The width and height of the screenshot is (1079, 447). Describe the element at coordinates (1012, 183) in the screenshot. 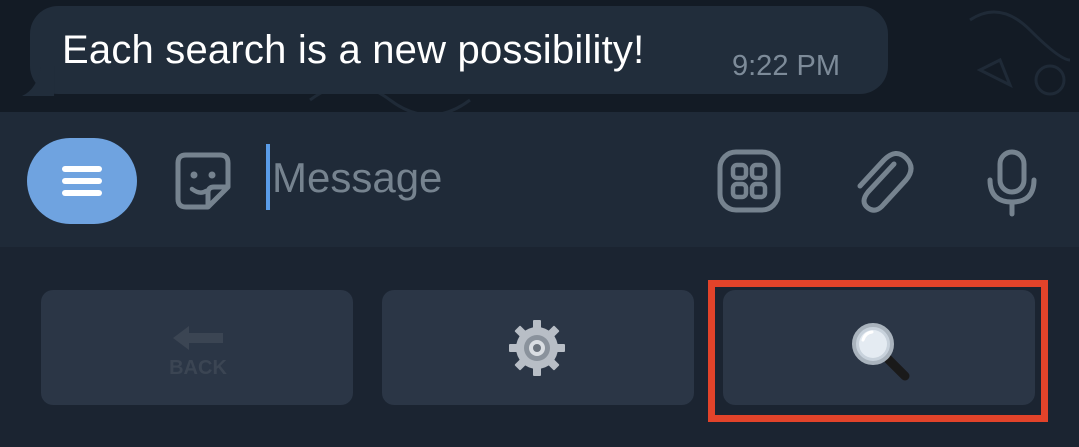

I see `microphone-icon` at that location.